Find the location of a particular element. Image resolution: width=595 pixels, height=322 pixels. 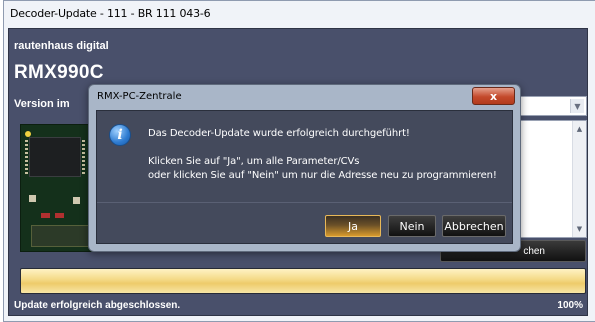

status-message: Update erfolgreich abgeschlossen. is located at coordinates (97, 305).